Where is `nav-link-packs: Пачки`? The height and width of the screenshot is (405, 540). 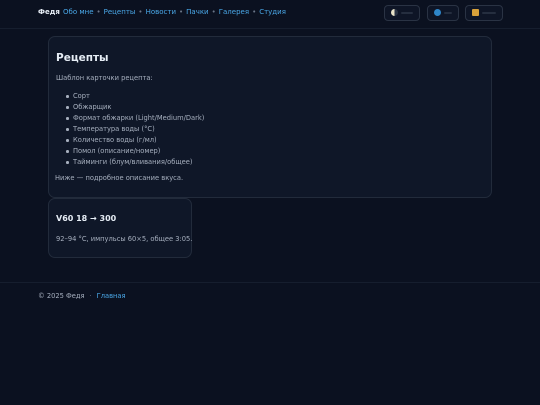 nav-link-packs: Пачки is located at coordinates (197, 12).